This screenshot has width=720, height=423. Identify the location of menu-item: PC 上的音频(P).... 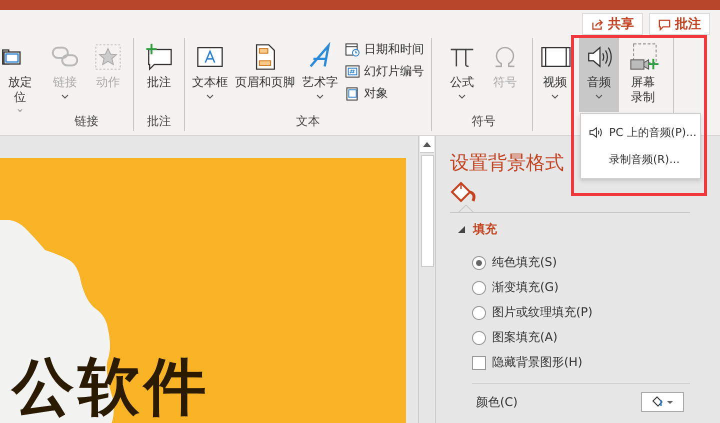
(640, 132).